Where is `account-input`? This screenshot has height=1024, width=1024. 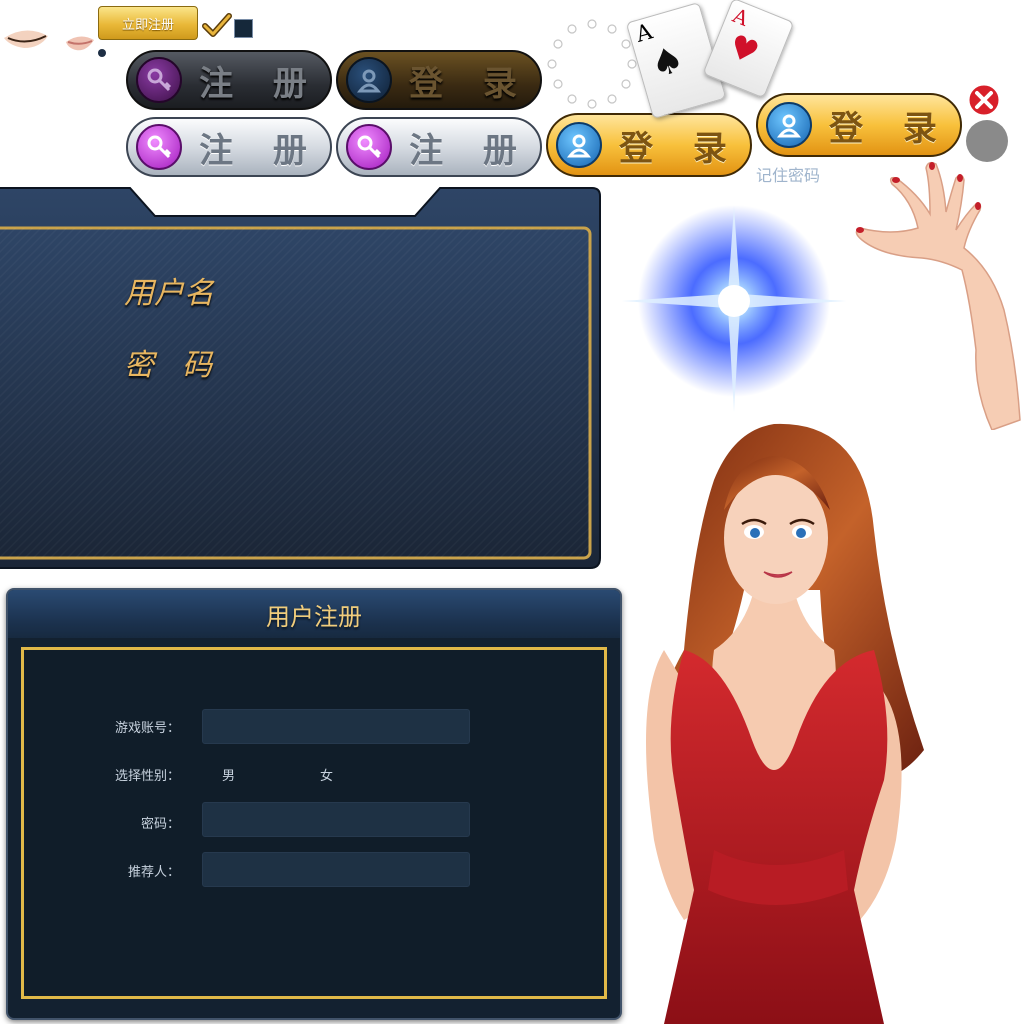
account-input is located at coordinates (336, 726).